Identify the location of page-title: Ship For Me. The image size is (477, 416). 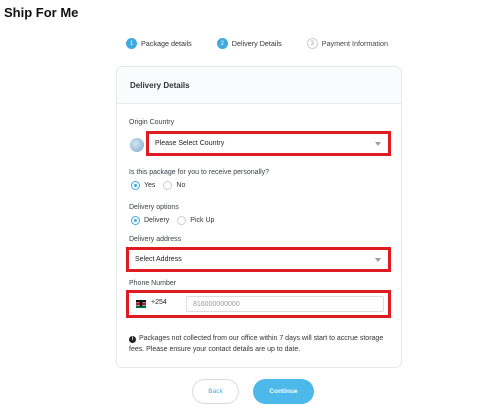
(41, 12).